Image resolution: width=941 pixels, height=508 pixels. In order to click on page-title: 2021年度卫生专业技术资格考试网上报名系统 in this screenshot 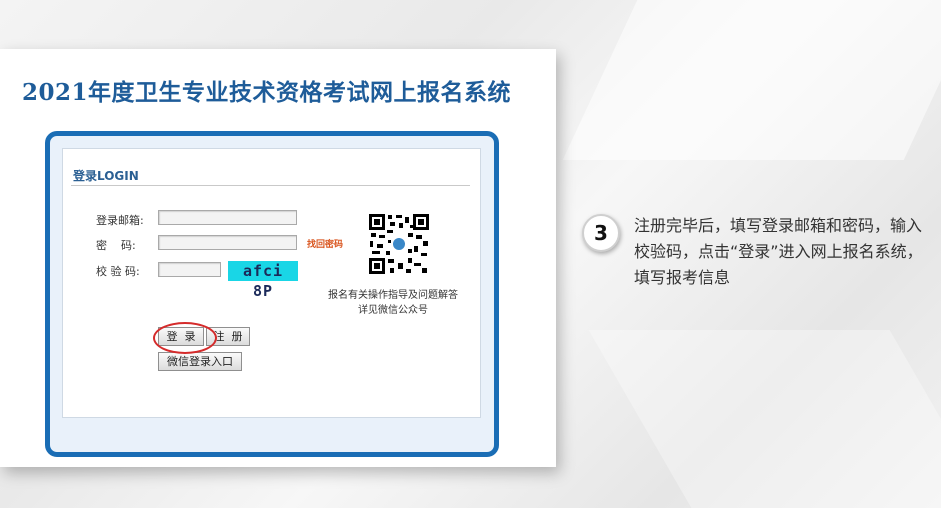, I will do `click(267, 92)`.